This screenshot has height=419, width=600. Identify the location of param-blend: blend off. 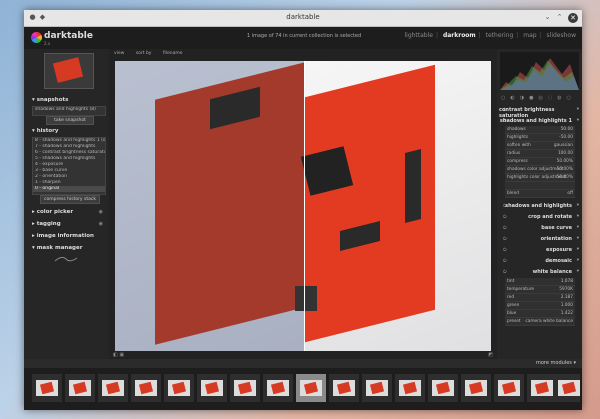
(540, 194).